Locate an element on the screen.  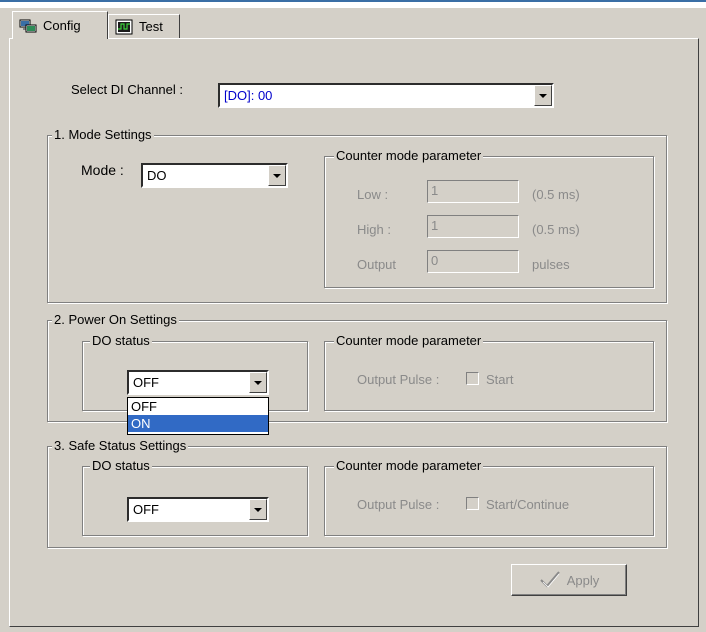
dropdown-option-off: OFF is located at coordinates (198, 406).